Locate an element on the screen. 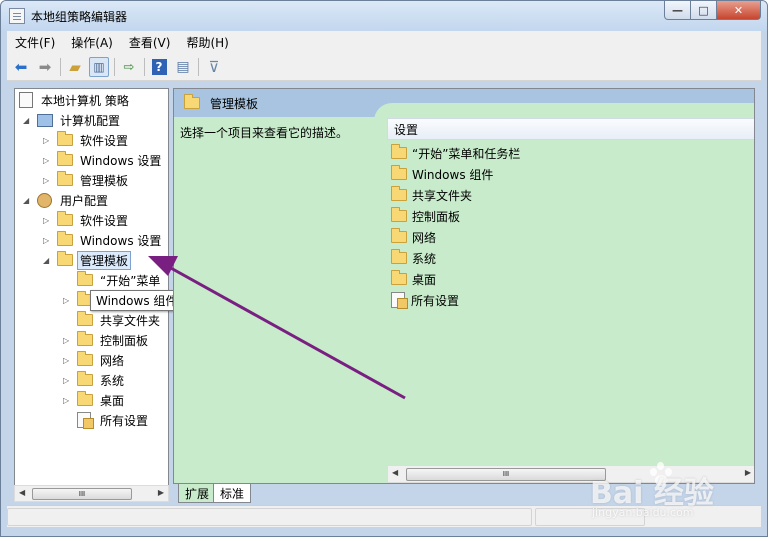 Image resolution: width=768 pixels, height=537 pixels. menu-bar: 文件(F) 操作(A) 查看(V) 帮助(H) is located at coordinates (384, 42).